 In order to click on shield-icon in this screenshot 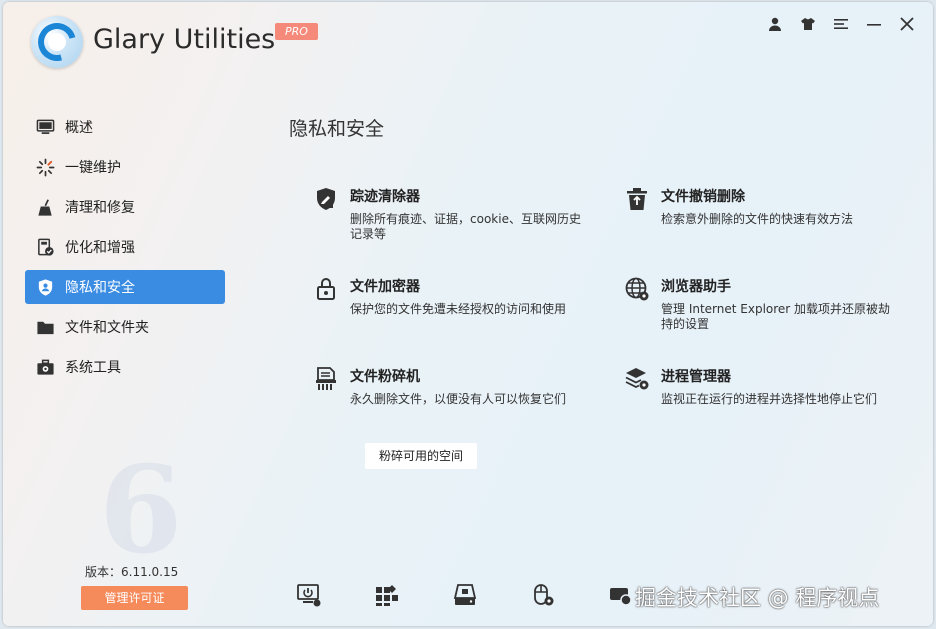, I will do `click(45, 287)`.